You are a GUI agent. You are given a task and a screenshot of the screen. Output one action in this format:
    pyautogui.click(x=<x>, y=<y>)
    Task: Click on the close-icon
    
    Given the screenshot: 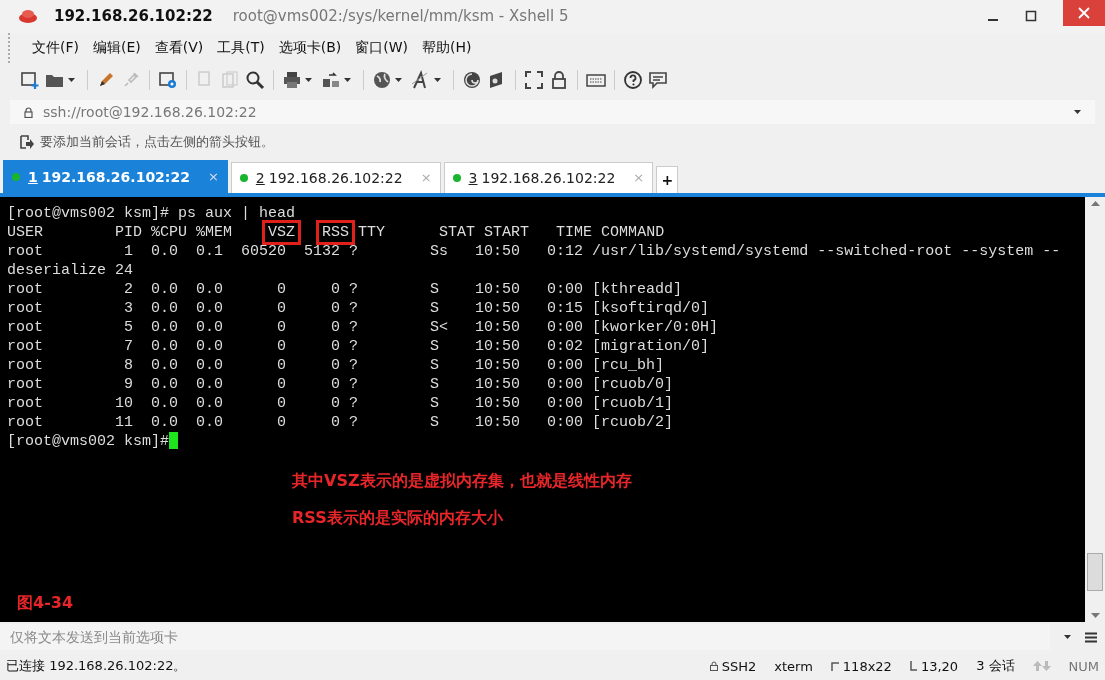 What is the action you would take?
    pyautogui.click(x=1084, y=13)
    